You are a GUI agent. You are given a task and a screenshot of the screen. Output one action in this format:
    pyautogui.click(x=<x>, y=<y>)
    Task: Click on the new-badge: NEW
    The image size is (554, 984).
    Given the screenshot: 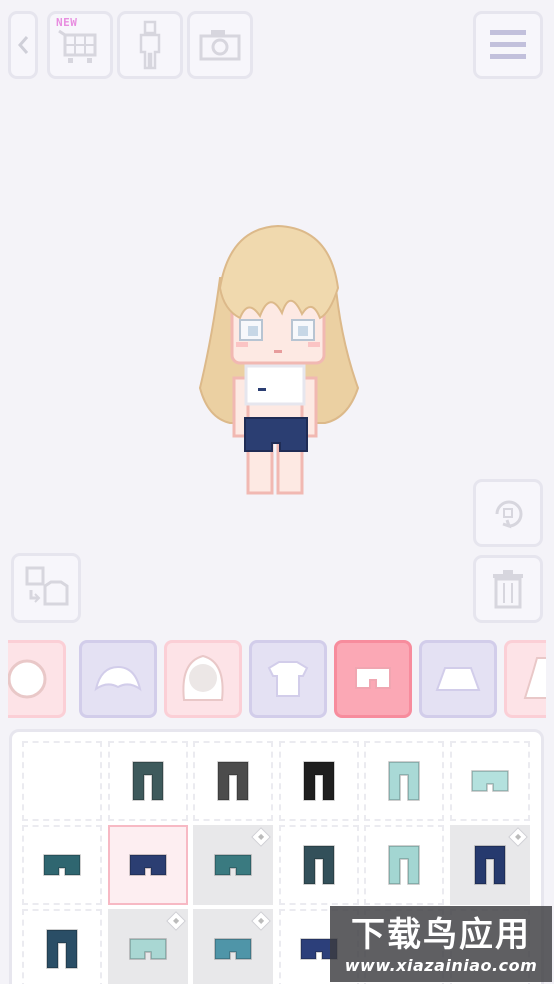 What is the action you would take?
    pyautogui.click(x=67, y=22)
    